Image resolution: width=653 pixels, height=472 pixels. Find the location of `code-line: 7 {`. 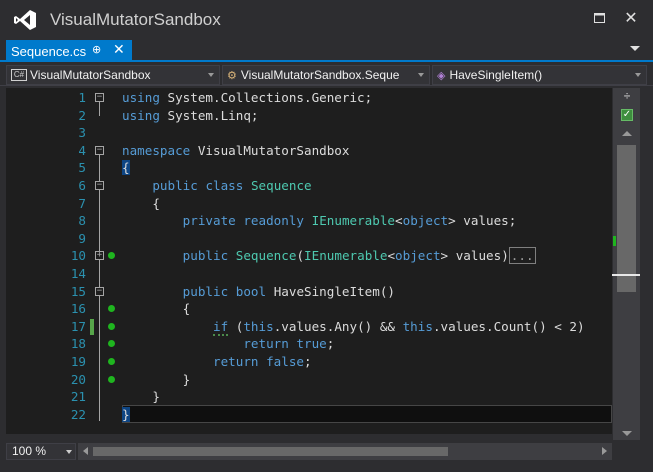

code-line: 7 { is located at coordinates (309, 204).